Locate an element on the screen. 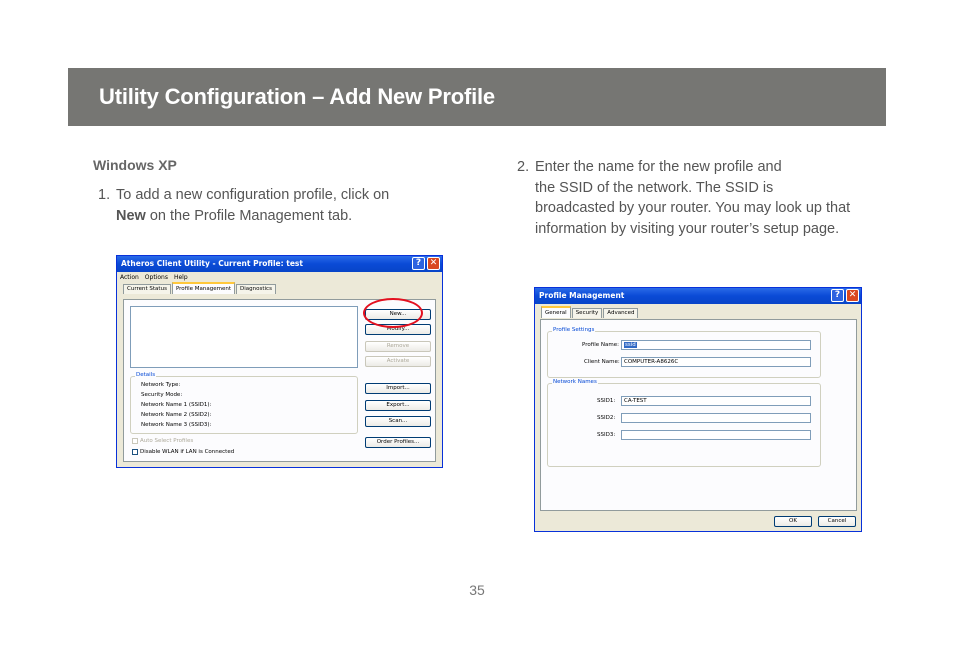 The width and height of the screenshot is (954, 665). tab-security: Security is located at coordinates (587, 313).